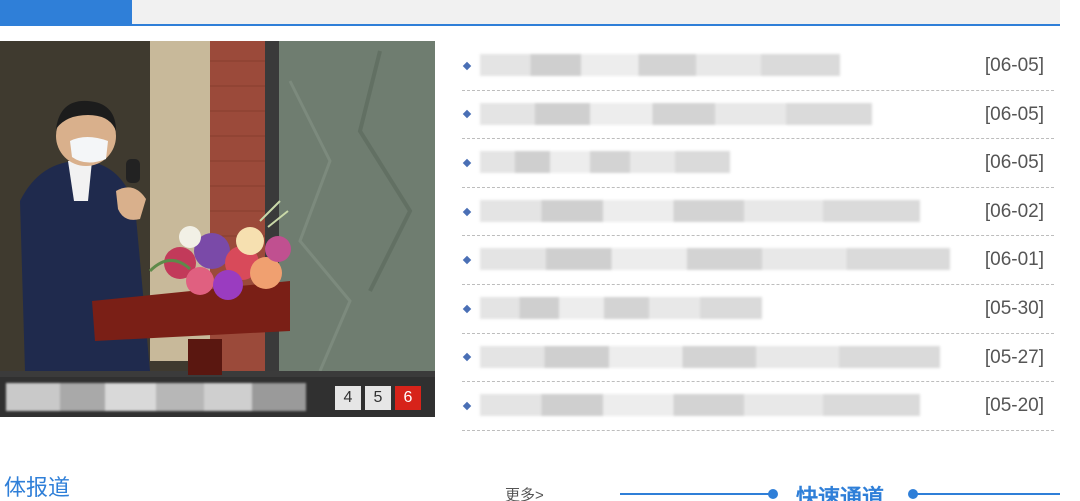  Describe the element at coordinates (524, 492) in the screenshot. I see `more-link: 更多>` at that location.